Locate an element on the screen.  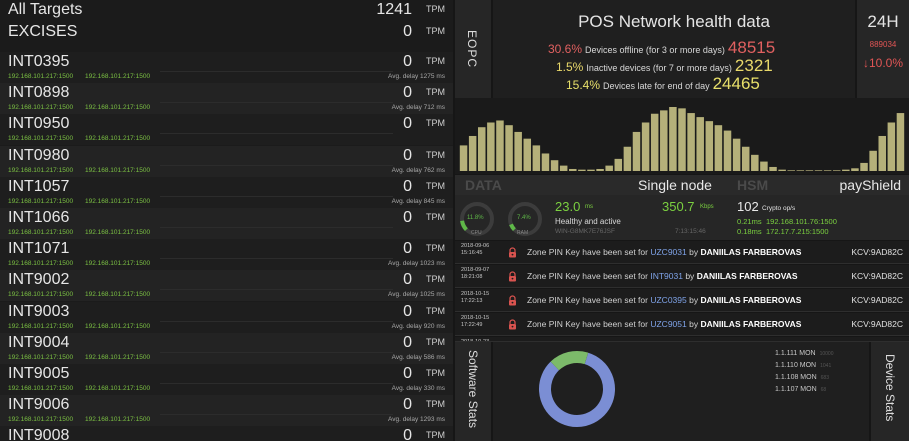
log-code: UZC9051 is located at coordinates (668, 324).